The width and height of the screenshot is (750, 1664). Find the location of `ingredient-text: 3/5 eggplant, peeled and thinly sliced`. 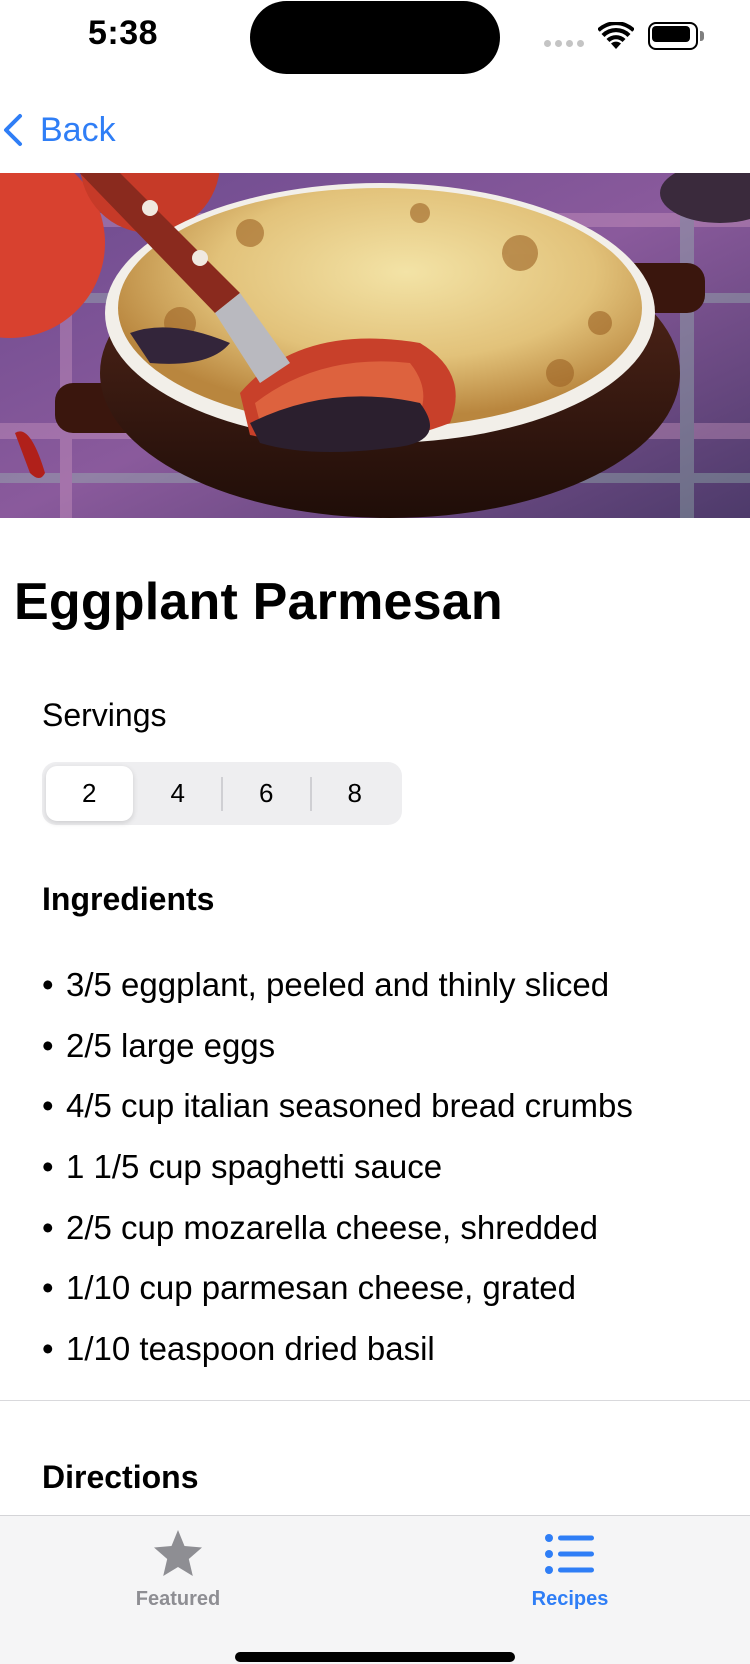

ingredient-text: 3/5 eggplant, peeled and thinly sliced is located at coordinates (338, 984).